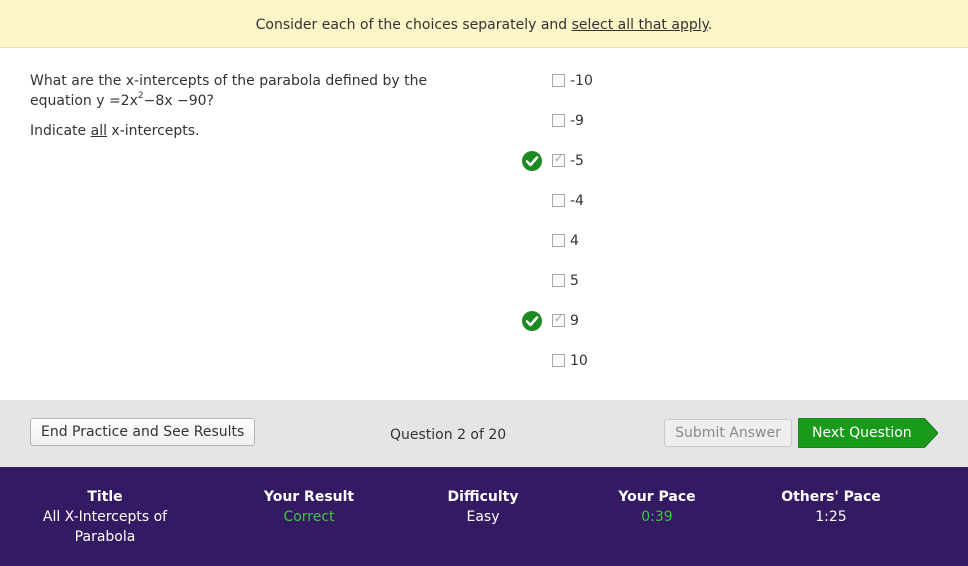 Image resolution: width=968 pixels, height=566 pixels. What do you see at coordinates (448, 435) in the screenshot?
I see `question-counter: Question 2 of 20` at bounding box center [448, 435].